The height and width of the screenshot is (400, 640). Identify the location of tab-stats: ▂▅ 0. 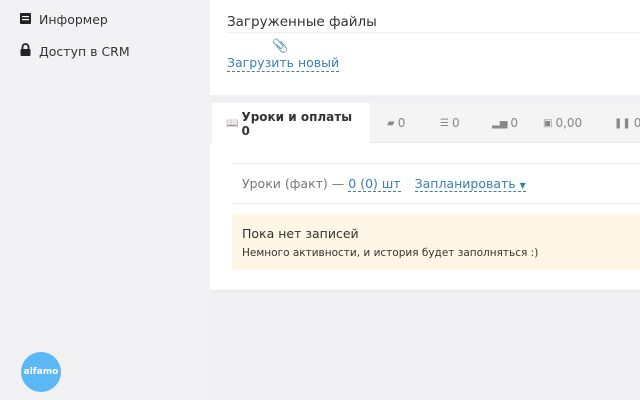
(505, 123).